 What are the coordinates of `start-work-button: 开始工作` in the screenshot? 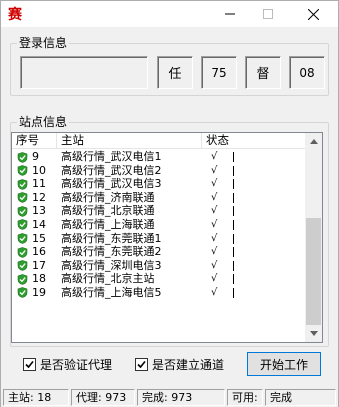 It's located at (284, 364).